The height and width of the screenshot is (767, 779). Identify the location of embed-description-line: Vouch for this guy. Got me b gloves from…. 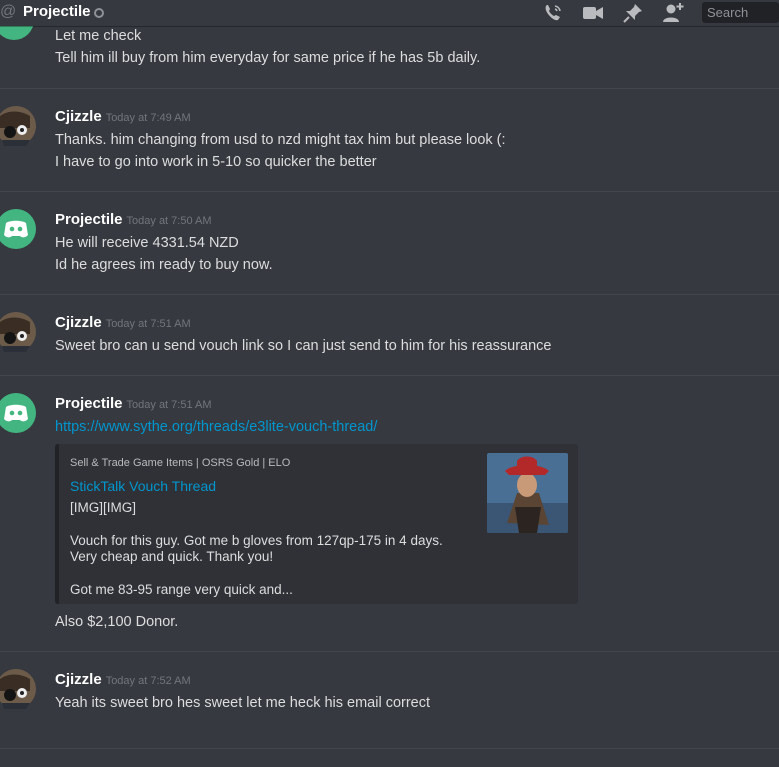
(256, 548).